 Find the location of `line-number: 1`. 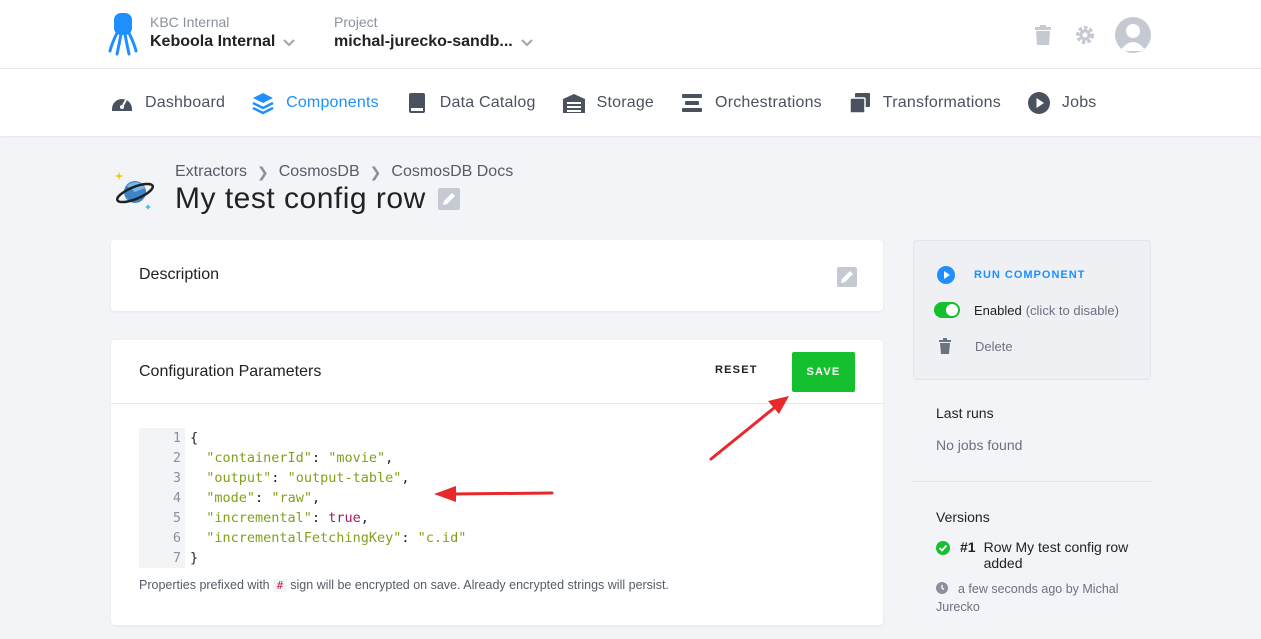

line-number: 1 is located at coordinates (176, 438).